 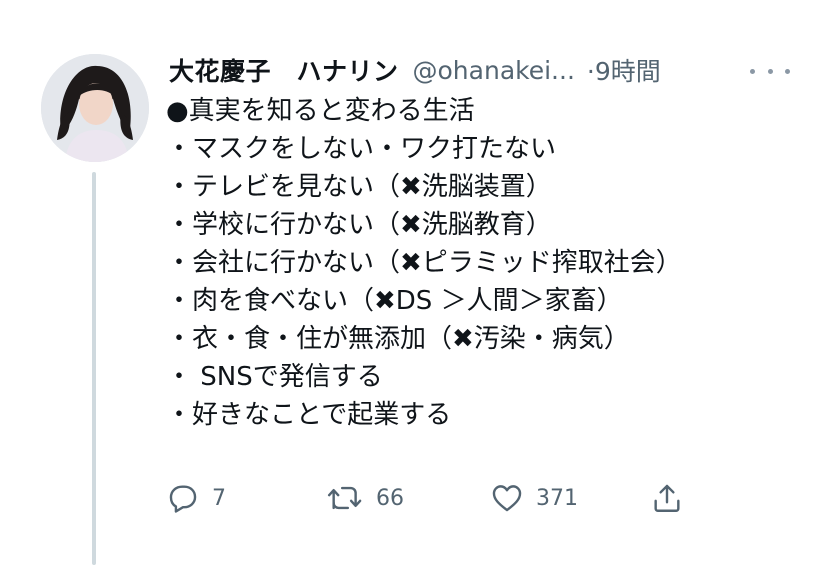 What do you see at coordinates (424, 263) in the screenshot?
I see `tweet-line: ・会社に行かない（✖ピラミッド搾取社会）` at bounding box center [424, 263].